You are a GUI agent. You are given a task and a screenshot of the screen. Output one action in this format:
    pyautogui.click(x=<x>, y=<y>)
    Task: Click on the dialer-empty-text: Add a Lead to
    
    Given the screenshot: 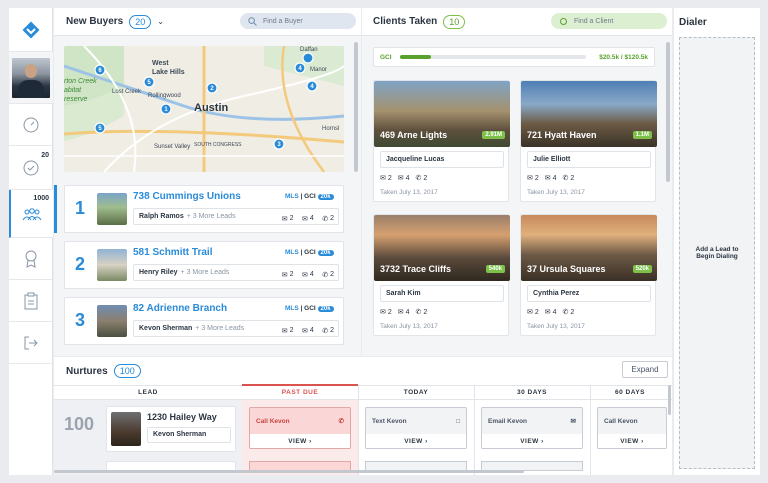 What is the action you would take?
    pyautogui.click(x=717, y=249)
    